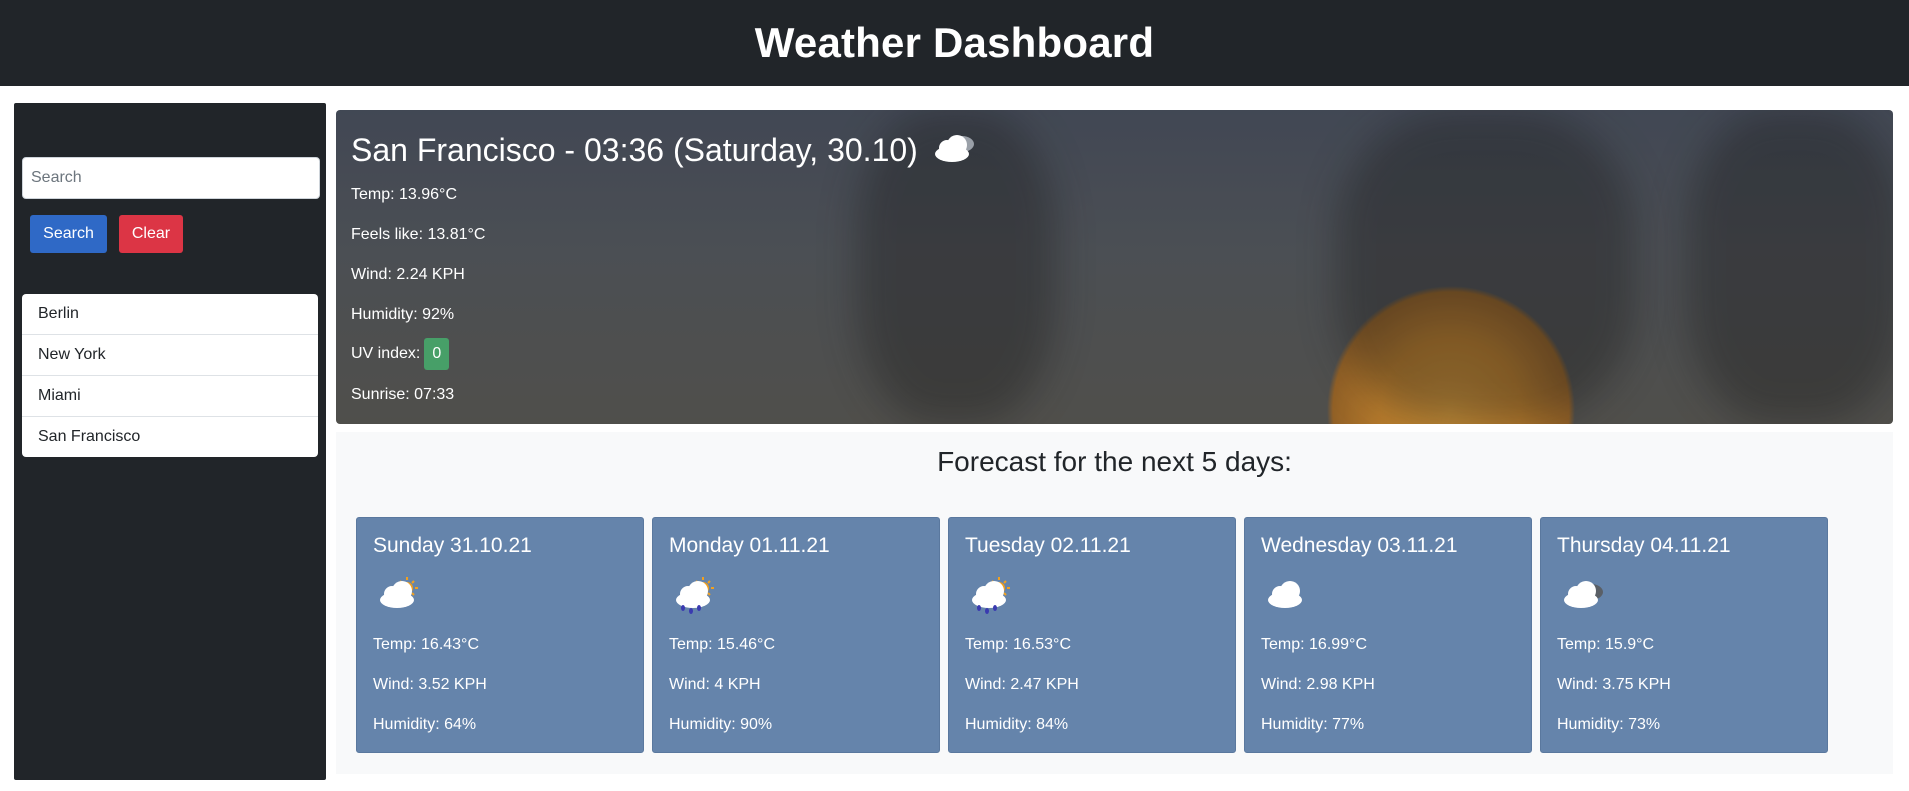 The image size is (1909, 791). I want to click on current-temp: Temp: 13.96°C, so click(404, 194).